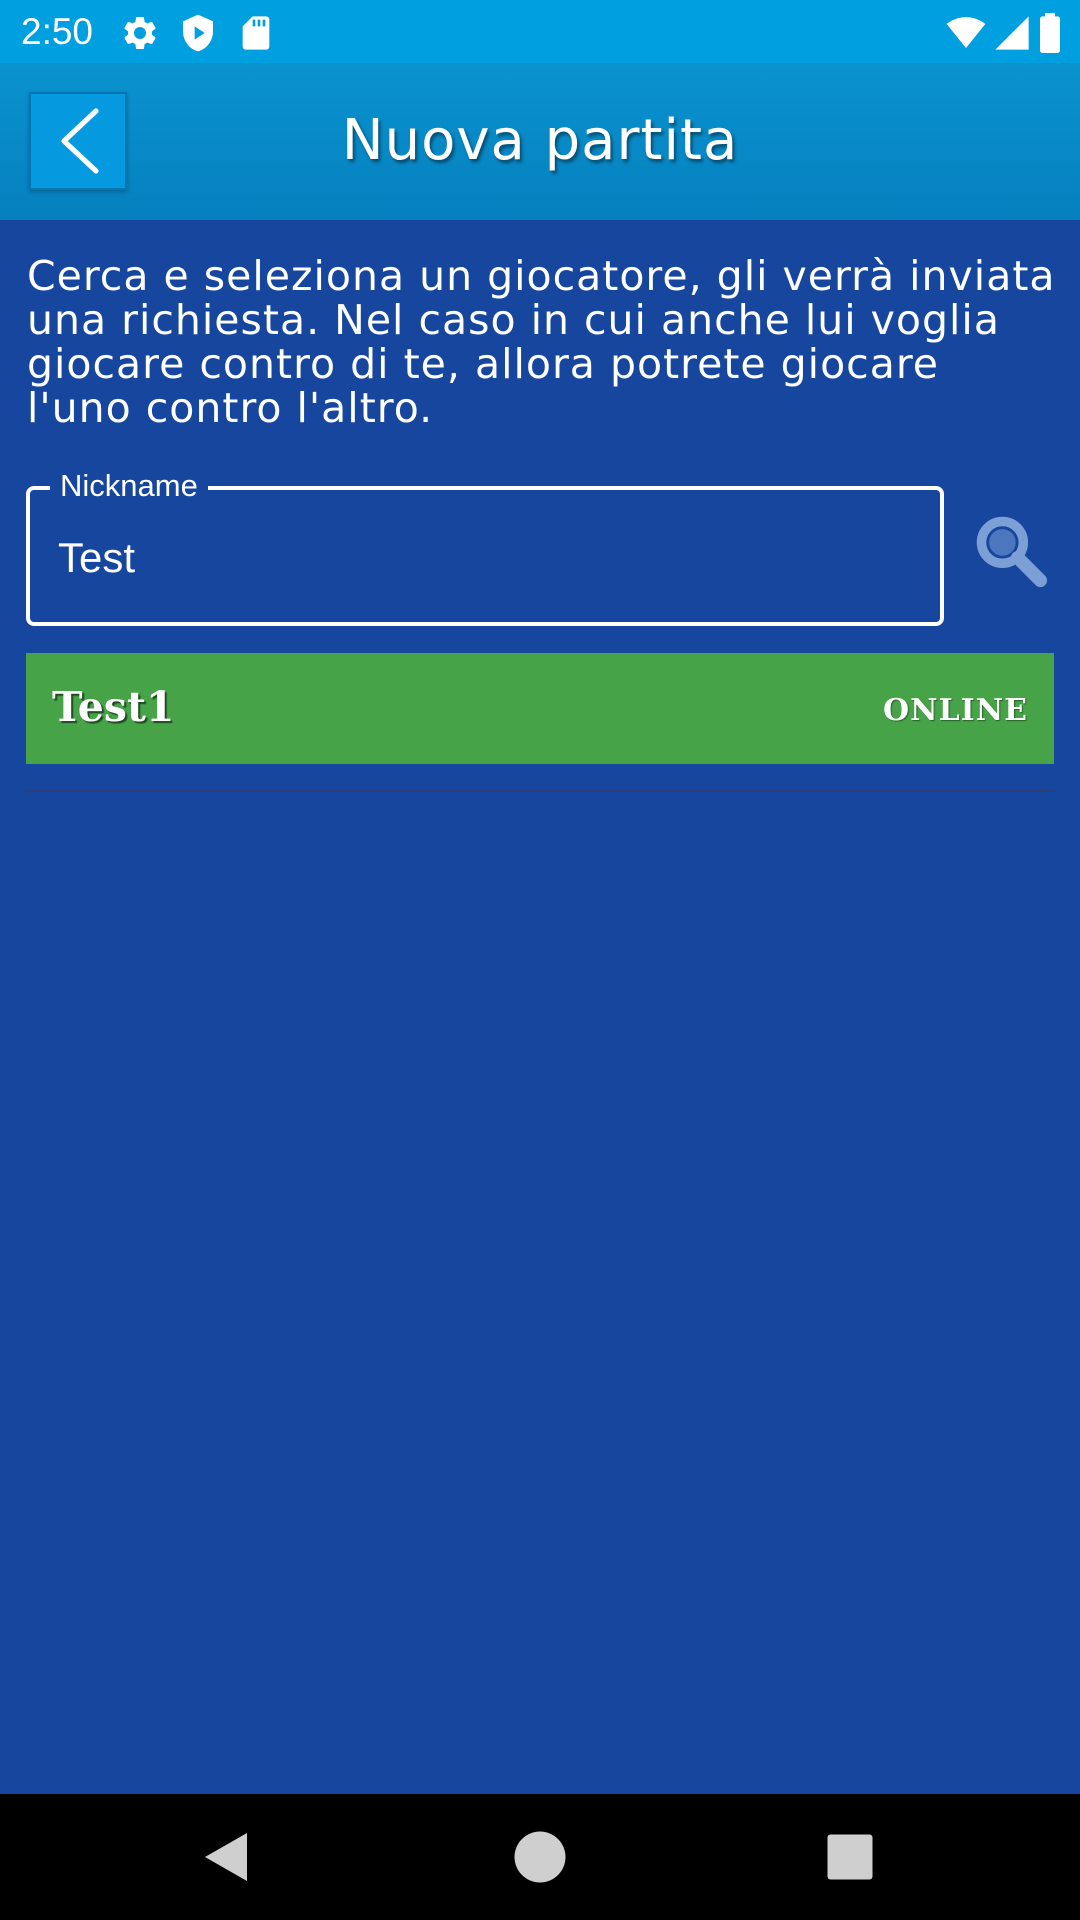 The width and height of the screenshot is (1080, 1920). Describe the element at coordinates (1050, 33) in the screenshot. I see `battery-icon` at that location.